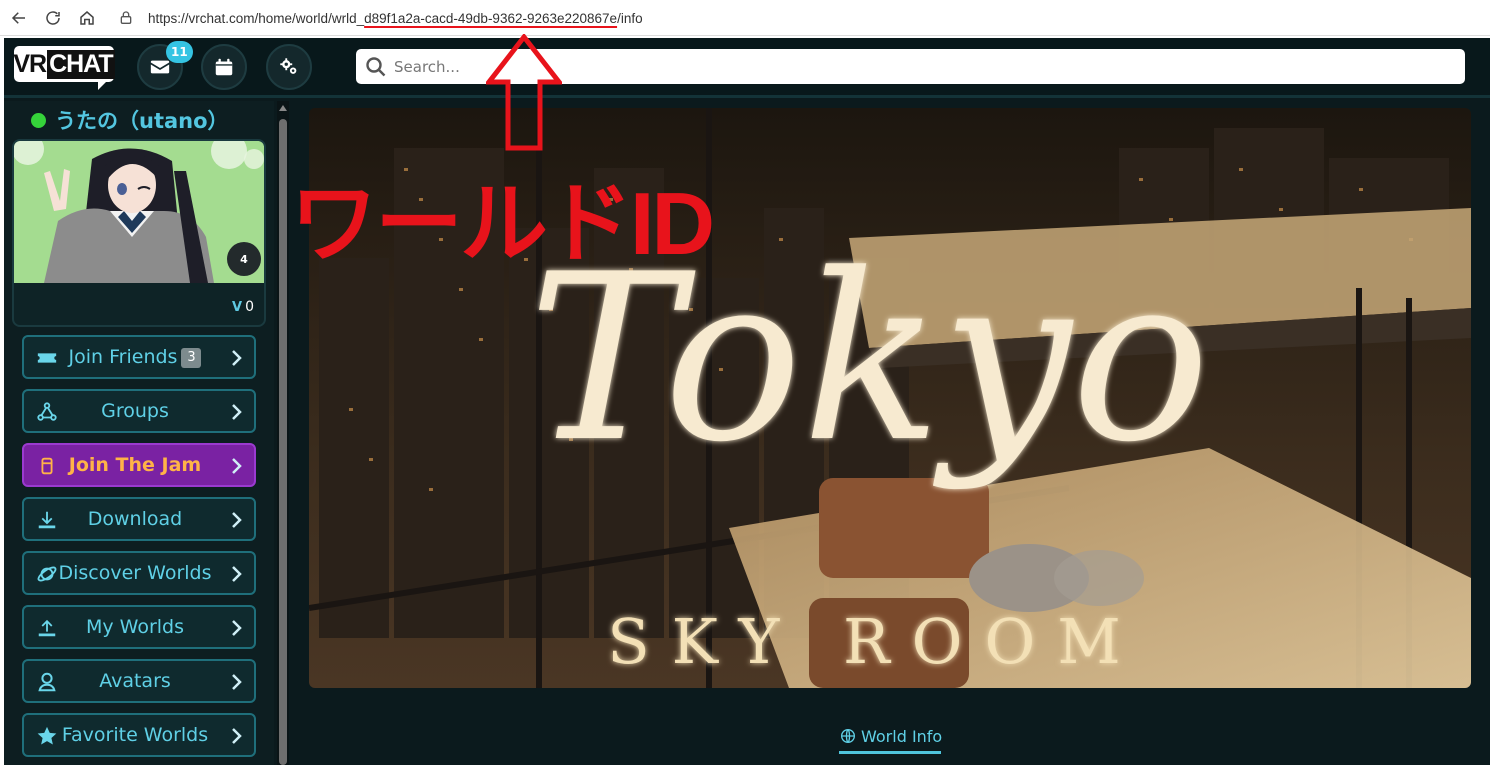 This screenshot has height=765, width=1490. Describe the element at coordinates (256, 18) in the screenshot. I see `url-prefix: https://vrchat.com/home/world/wrld_` at that location.